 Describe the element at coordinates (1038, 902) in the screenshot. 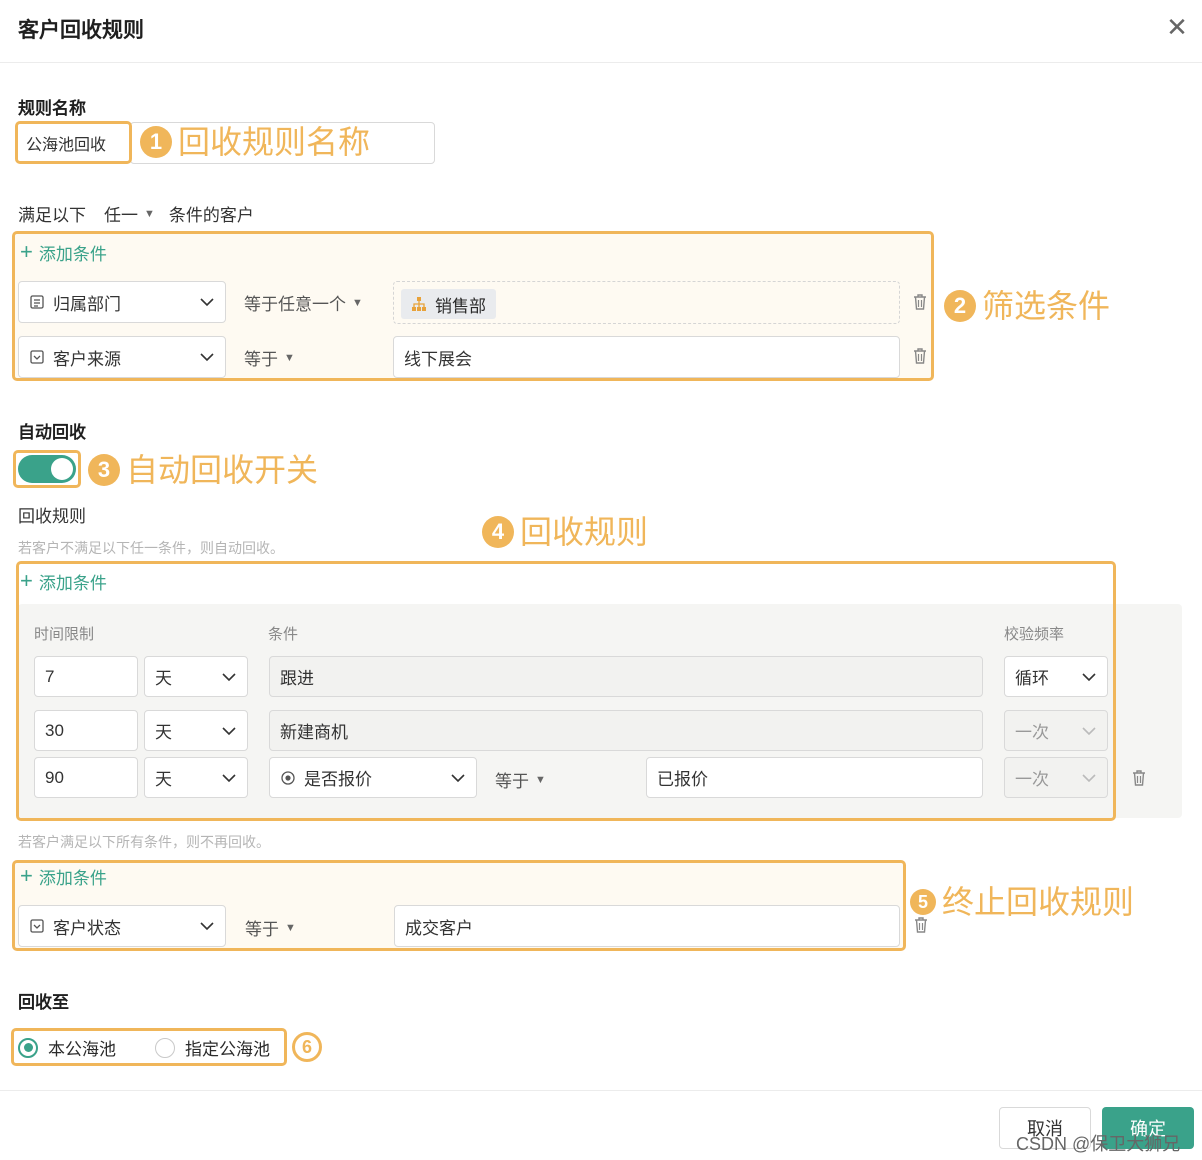

I see `annotation-5-text: 终止回收规则` at that location.